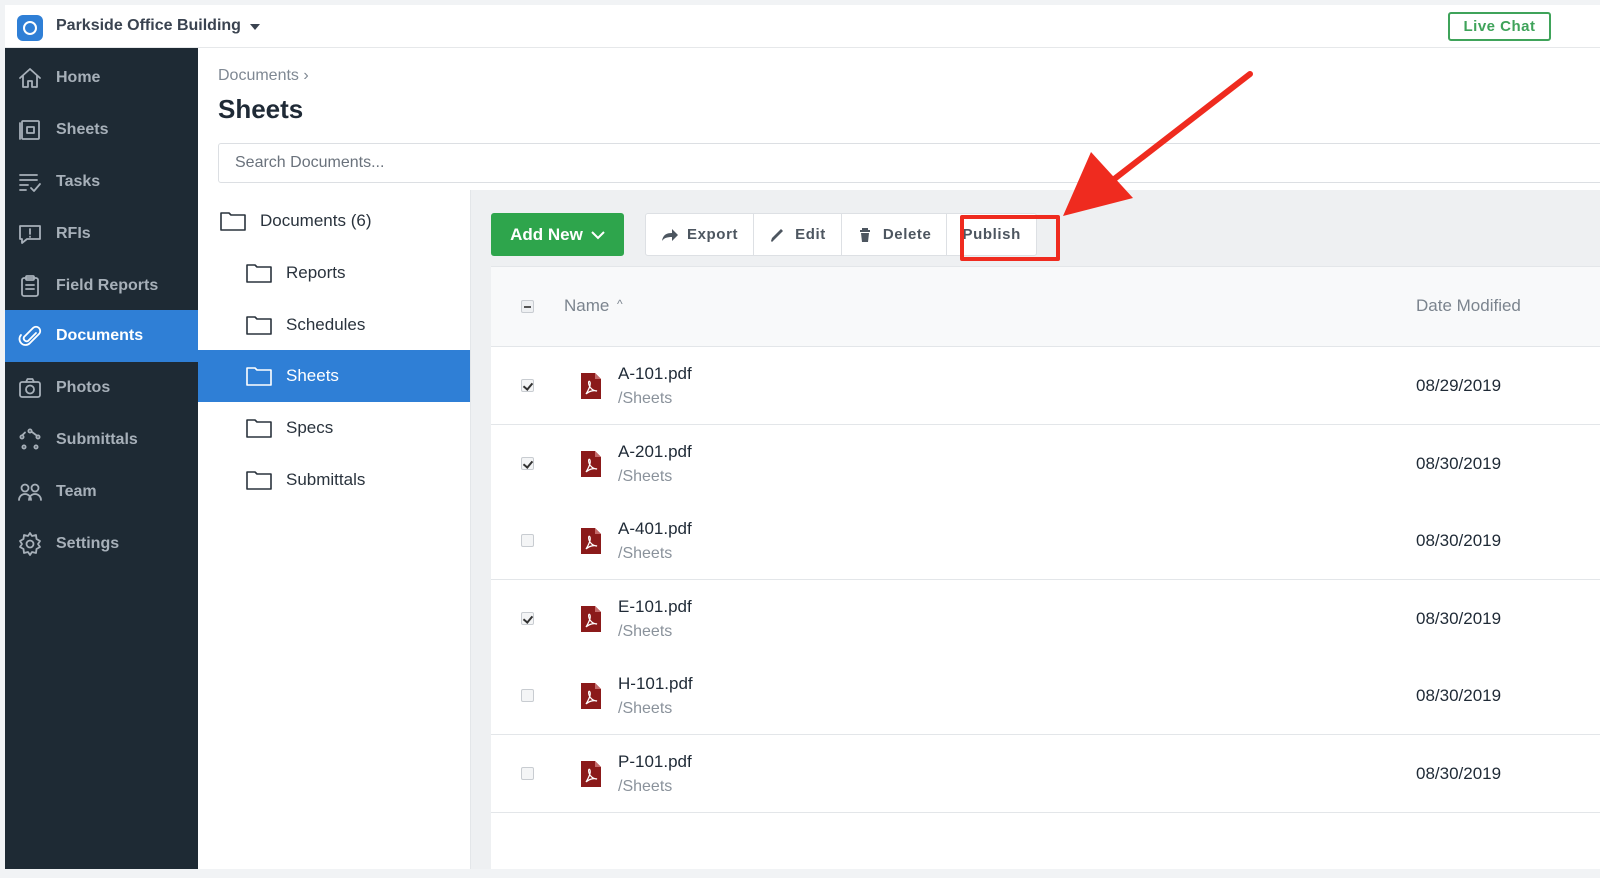  Describe the element at coordinates (30, 440) in the screenshot. I see `submittals-icon` at that location.